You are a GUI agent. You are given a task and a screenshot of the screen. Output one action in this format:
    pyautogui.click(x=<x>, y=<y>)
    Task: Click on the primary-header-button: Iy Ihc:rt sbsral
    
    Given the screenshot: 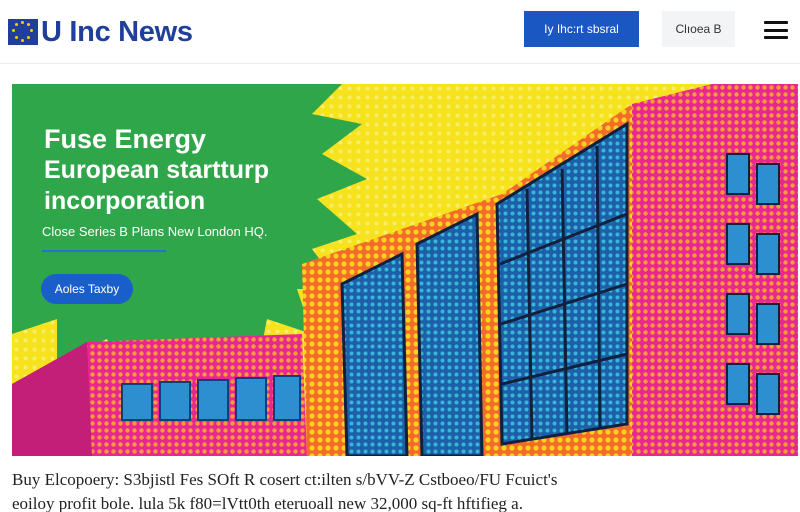 What is the action you would take?
    pyautogui.click(x=581, y=29)
    